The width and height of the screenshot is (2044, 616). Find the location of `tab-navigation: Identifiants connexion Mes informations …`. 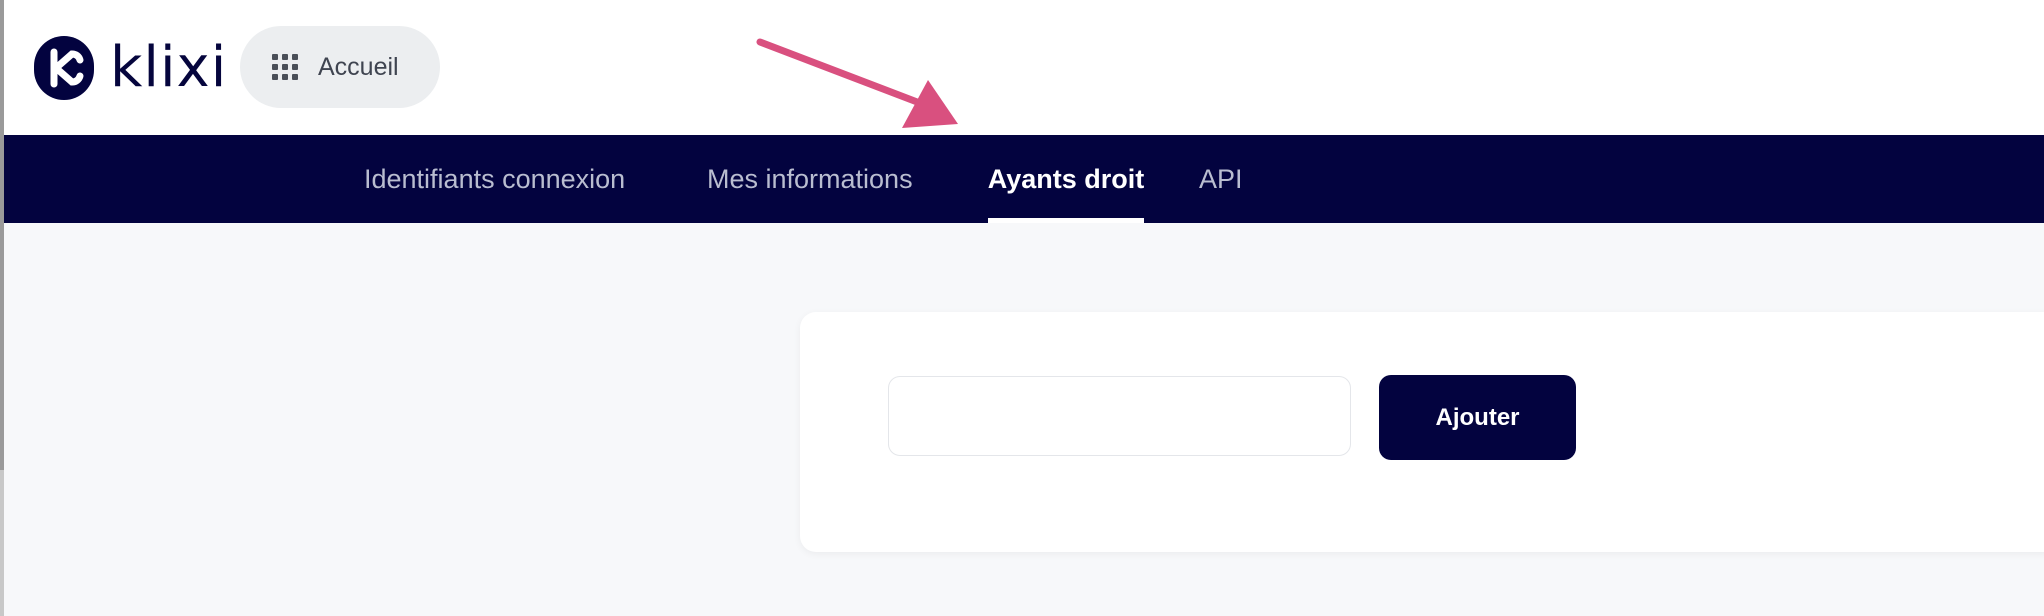

tab-navigation: Identifiants connexion Mes informations … is located at coordinates (1024, 179).